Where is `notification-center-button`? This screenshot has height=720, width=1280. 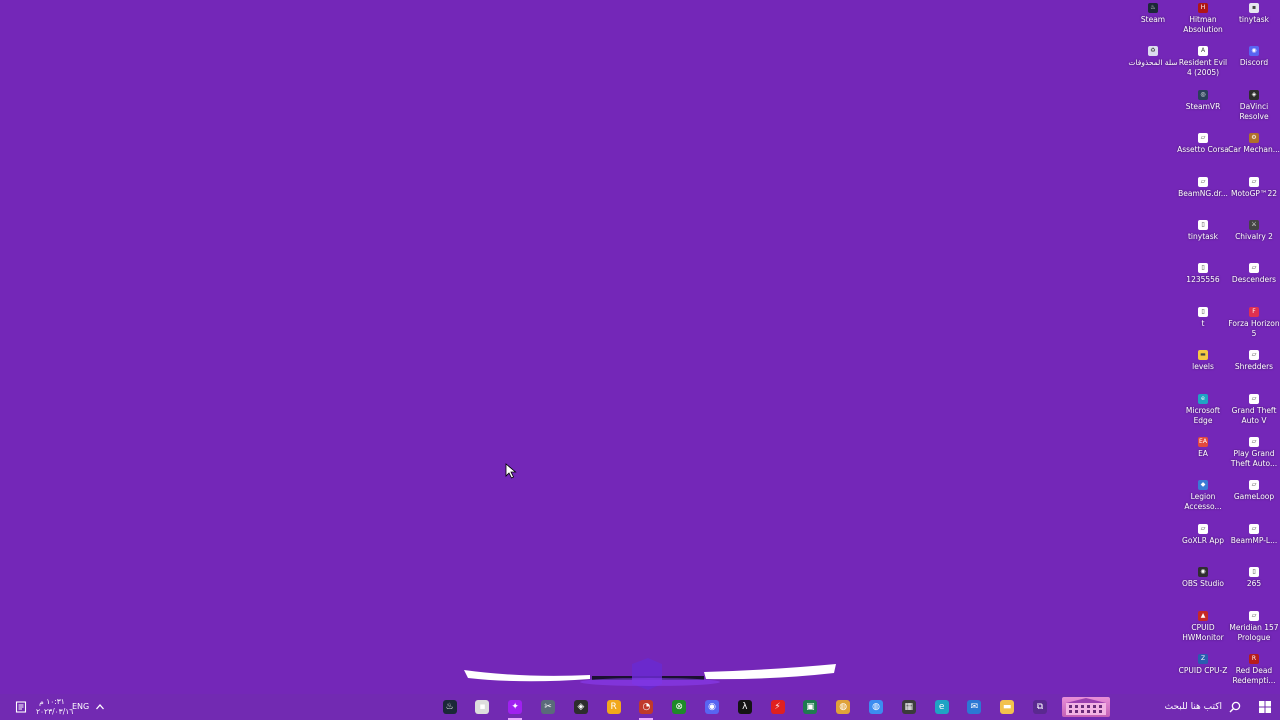
notification-center-button is located at coordinates (21, 707).